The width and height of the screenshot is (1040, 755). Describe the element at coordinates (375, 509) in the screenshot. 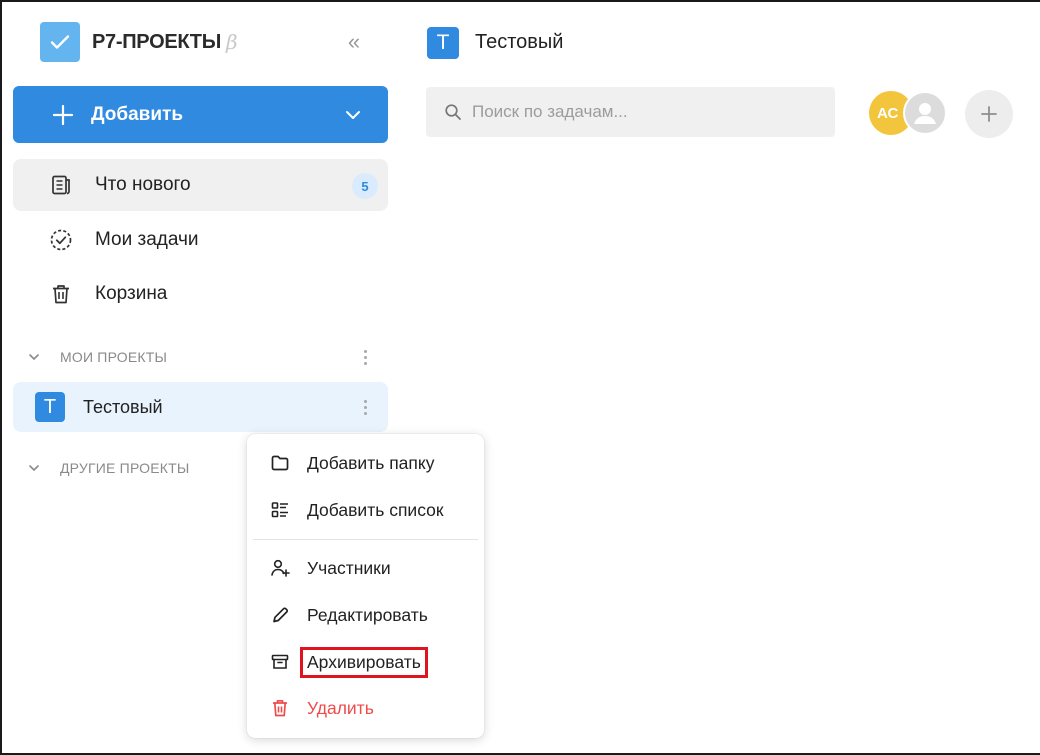

I see `menu-label: Добавить список` at that location.